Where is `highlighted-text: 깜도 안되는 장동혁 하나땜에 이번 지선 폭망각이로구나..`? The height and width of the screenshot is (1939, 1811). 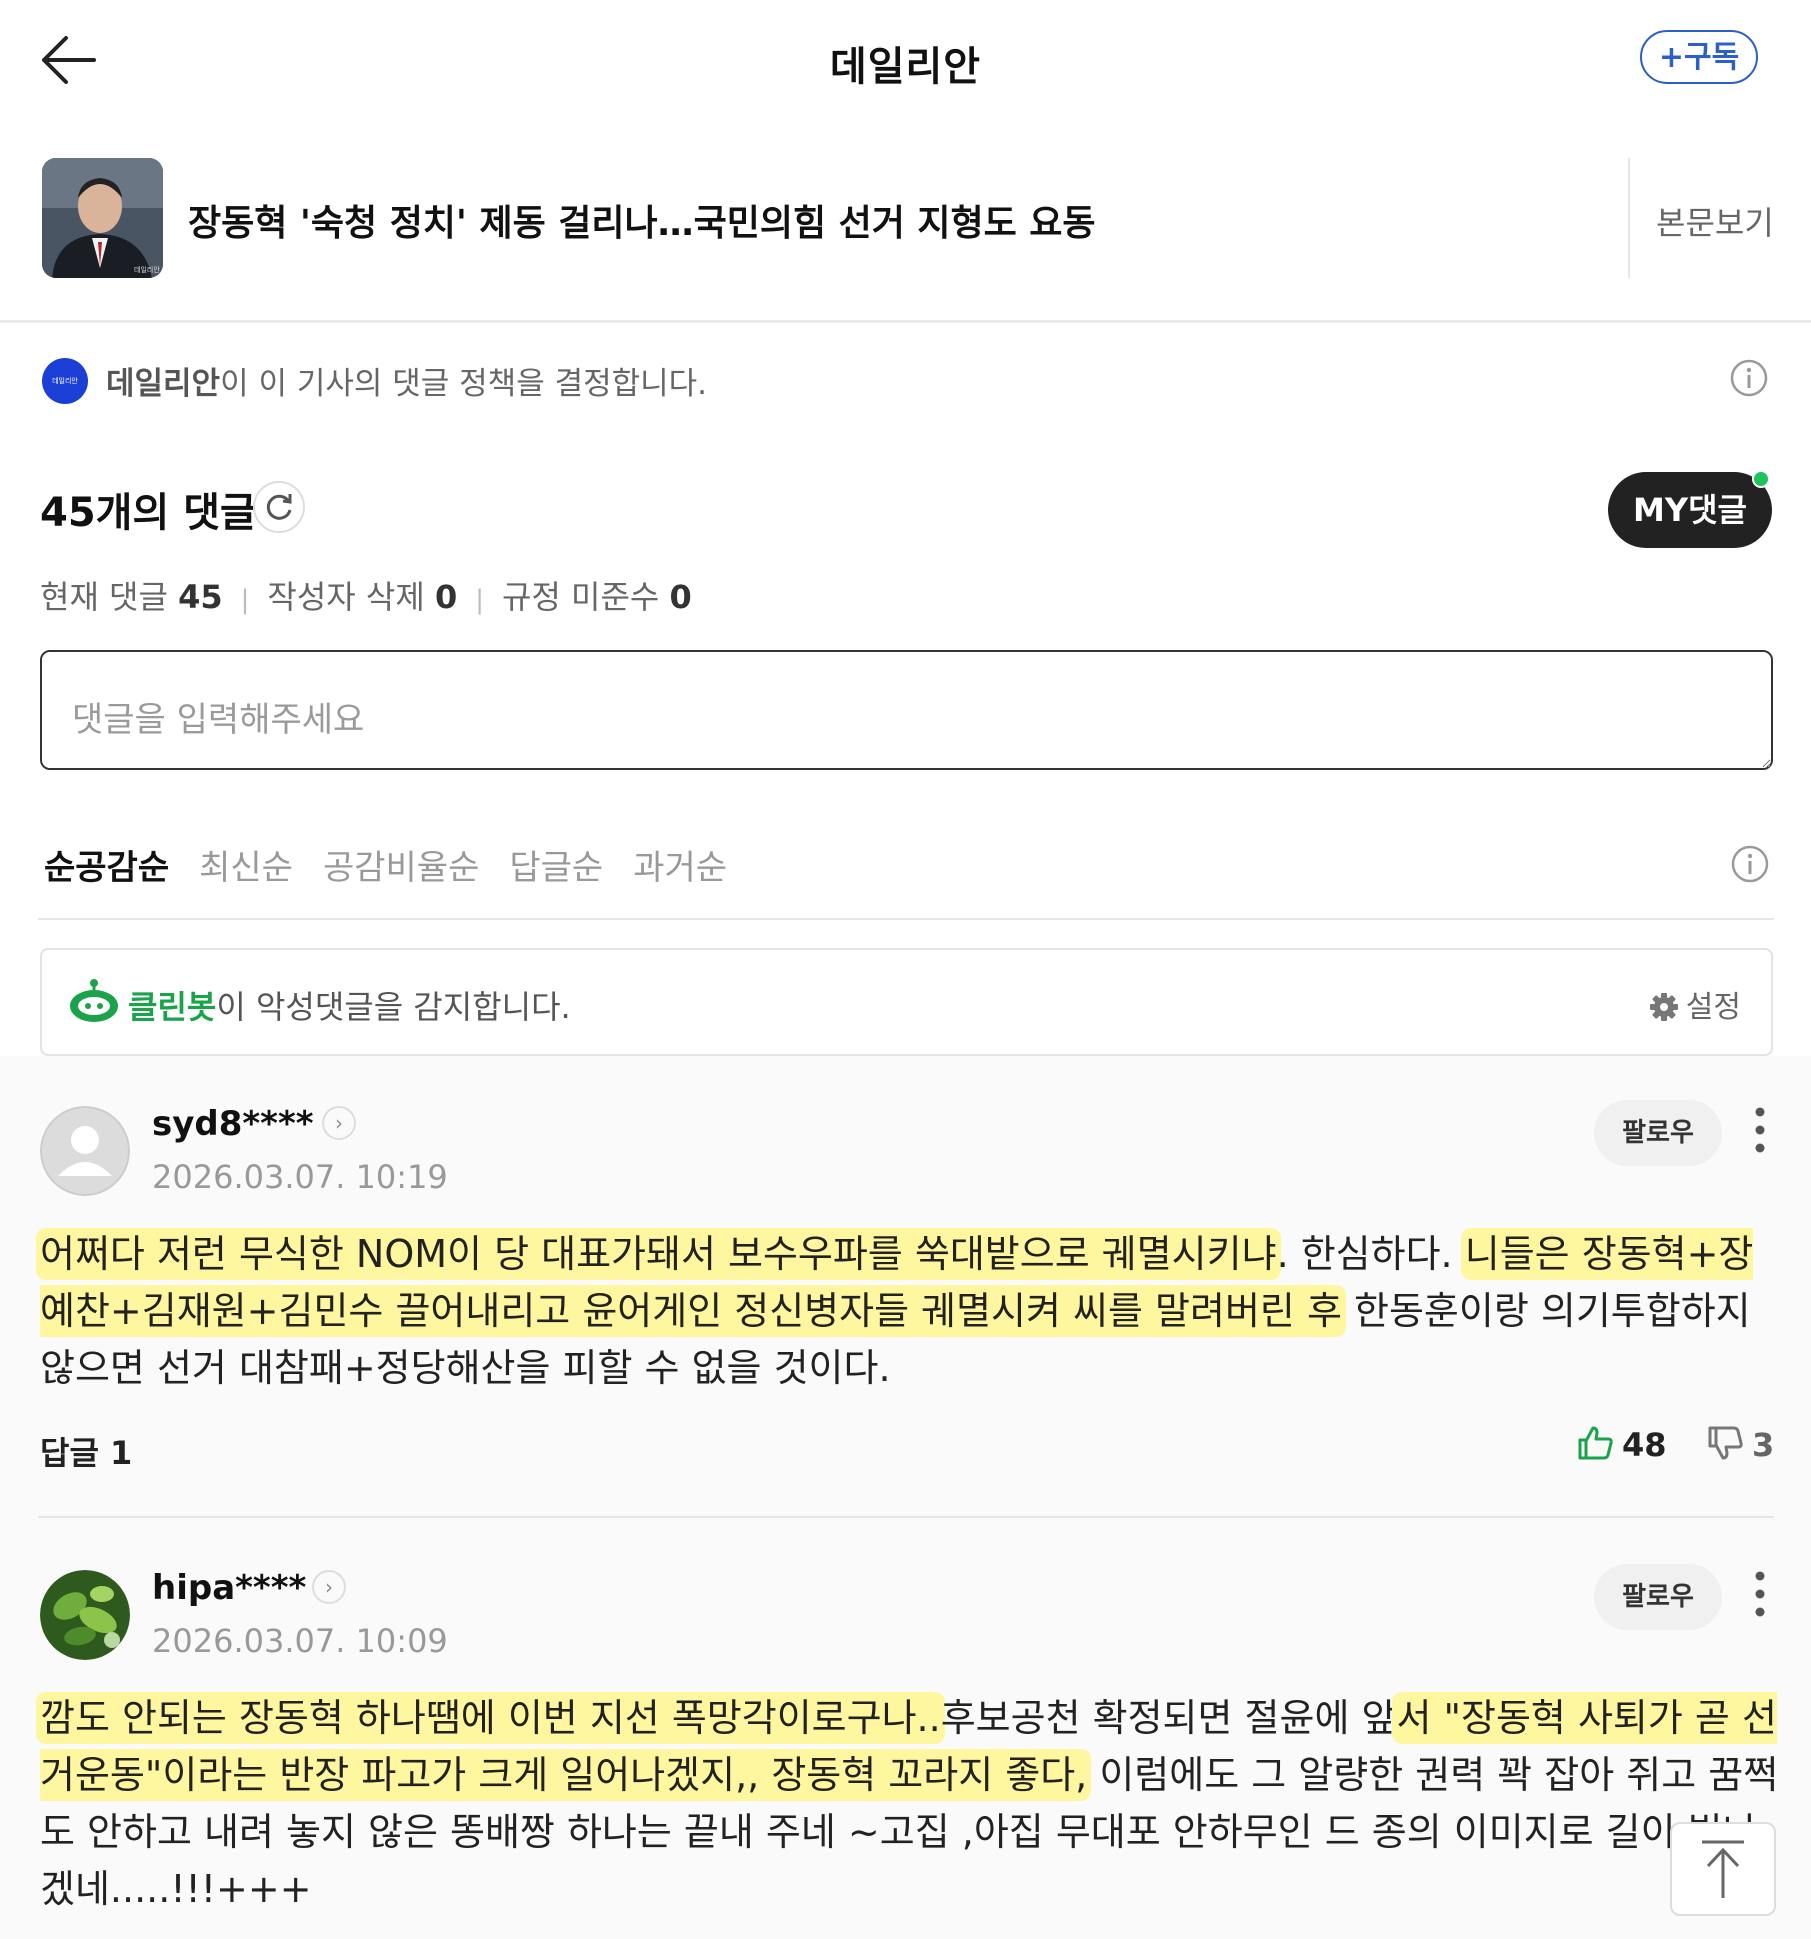 highlighted-text: 깜도 안되는 장동혁 하나땜에 이번 지선 폭망각이로구나.. is located at coordinates (490, 1718).